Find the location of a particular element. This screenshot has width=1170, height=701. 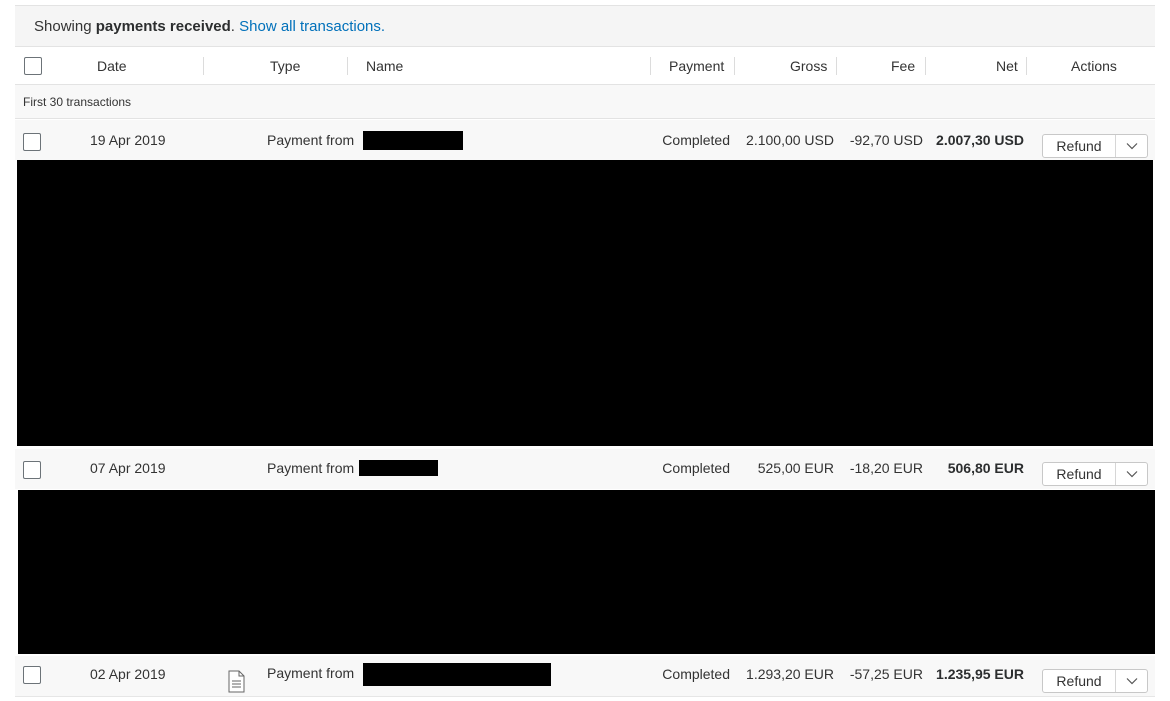

transaction-date: 19 Apr 2019 is located at coordinates (128, 140).